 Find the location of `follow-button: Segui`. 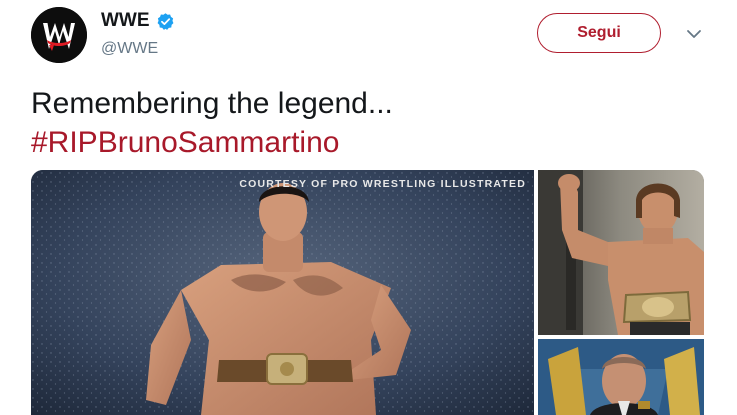

follow-button: Segui is located at coordinates (599, 33).